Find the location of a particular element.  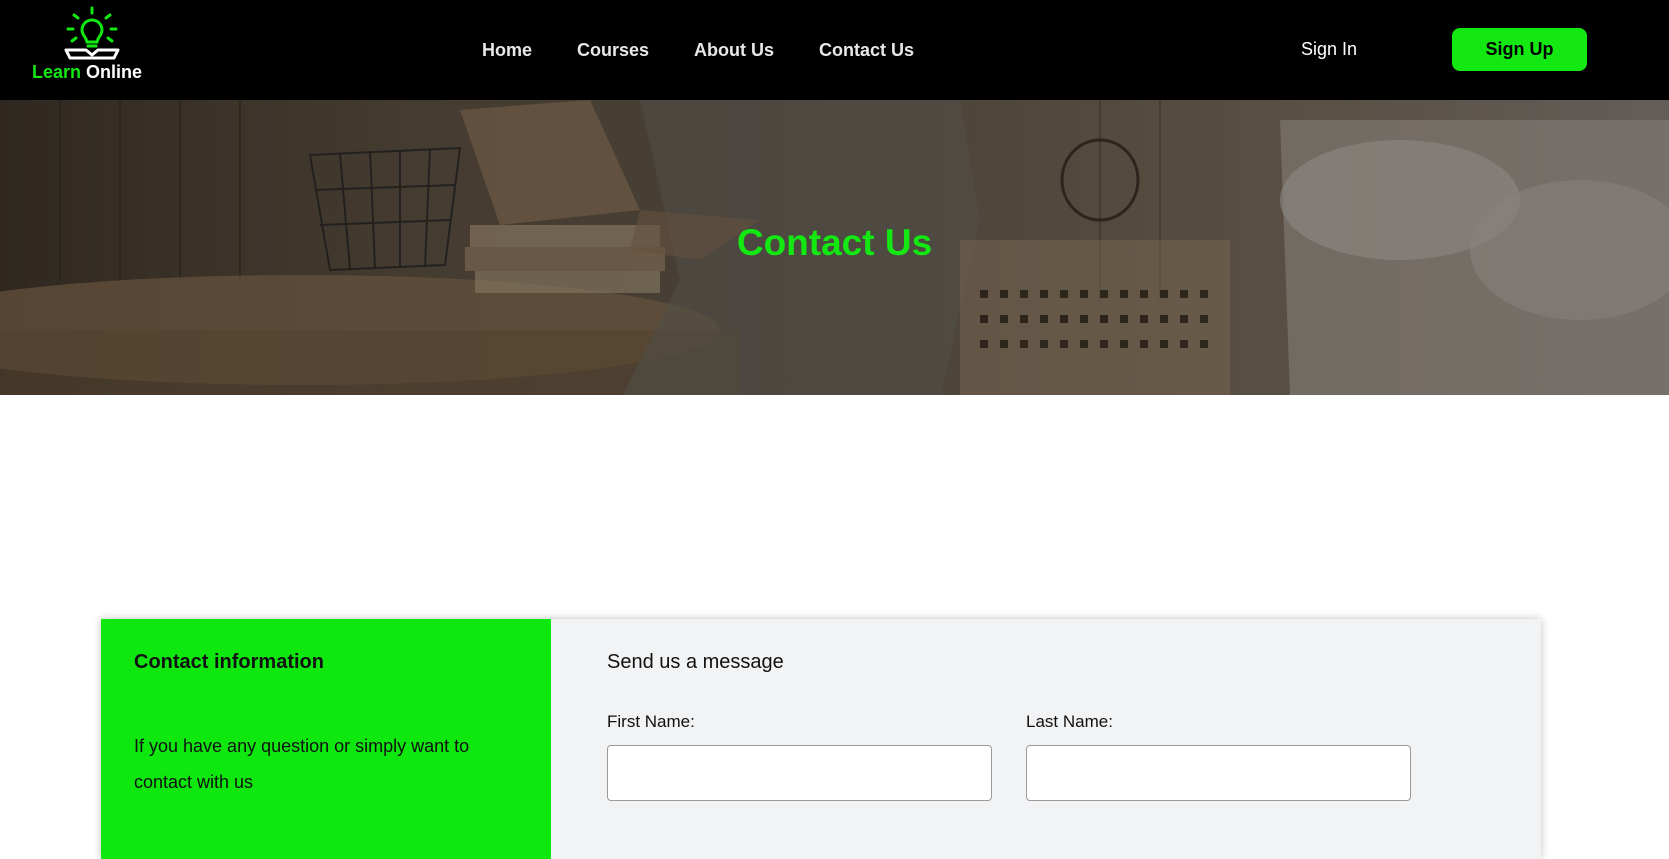

last-name-input is located at coordinates (1218, 773).